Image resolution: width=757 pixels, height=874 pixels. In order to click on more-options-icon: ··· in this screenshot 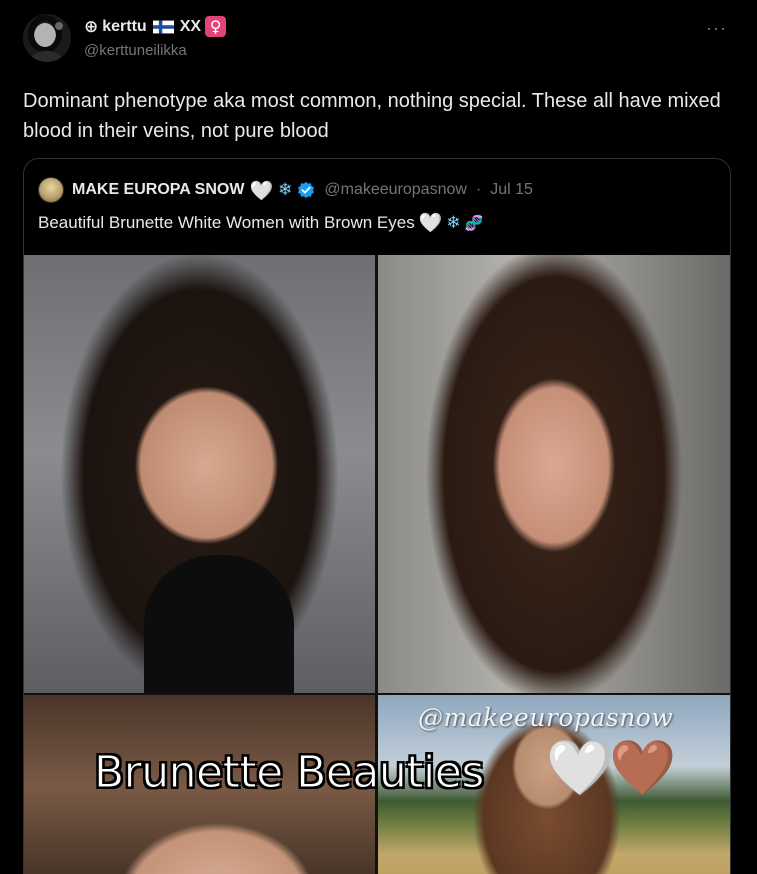, I will do `click(716, 28)`.